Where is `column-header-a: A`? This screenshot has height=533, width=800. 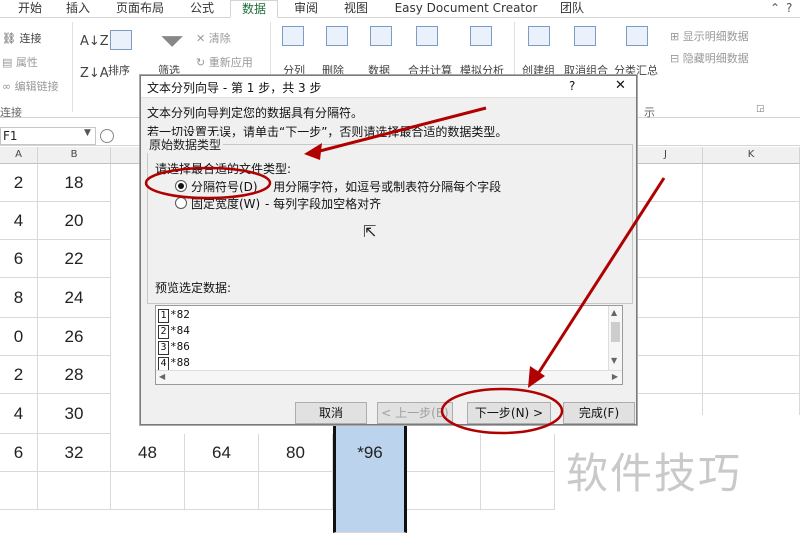 column-header-a: A is located at coordinates (19, 155).